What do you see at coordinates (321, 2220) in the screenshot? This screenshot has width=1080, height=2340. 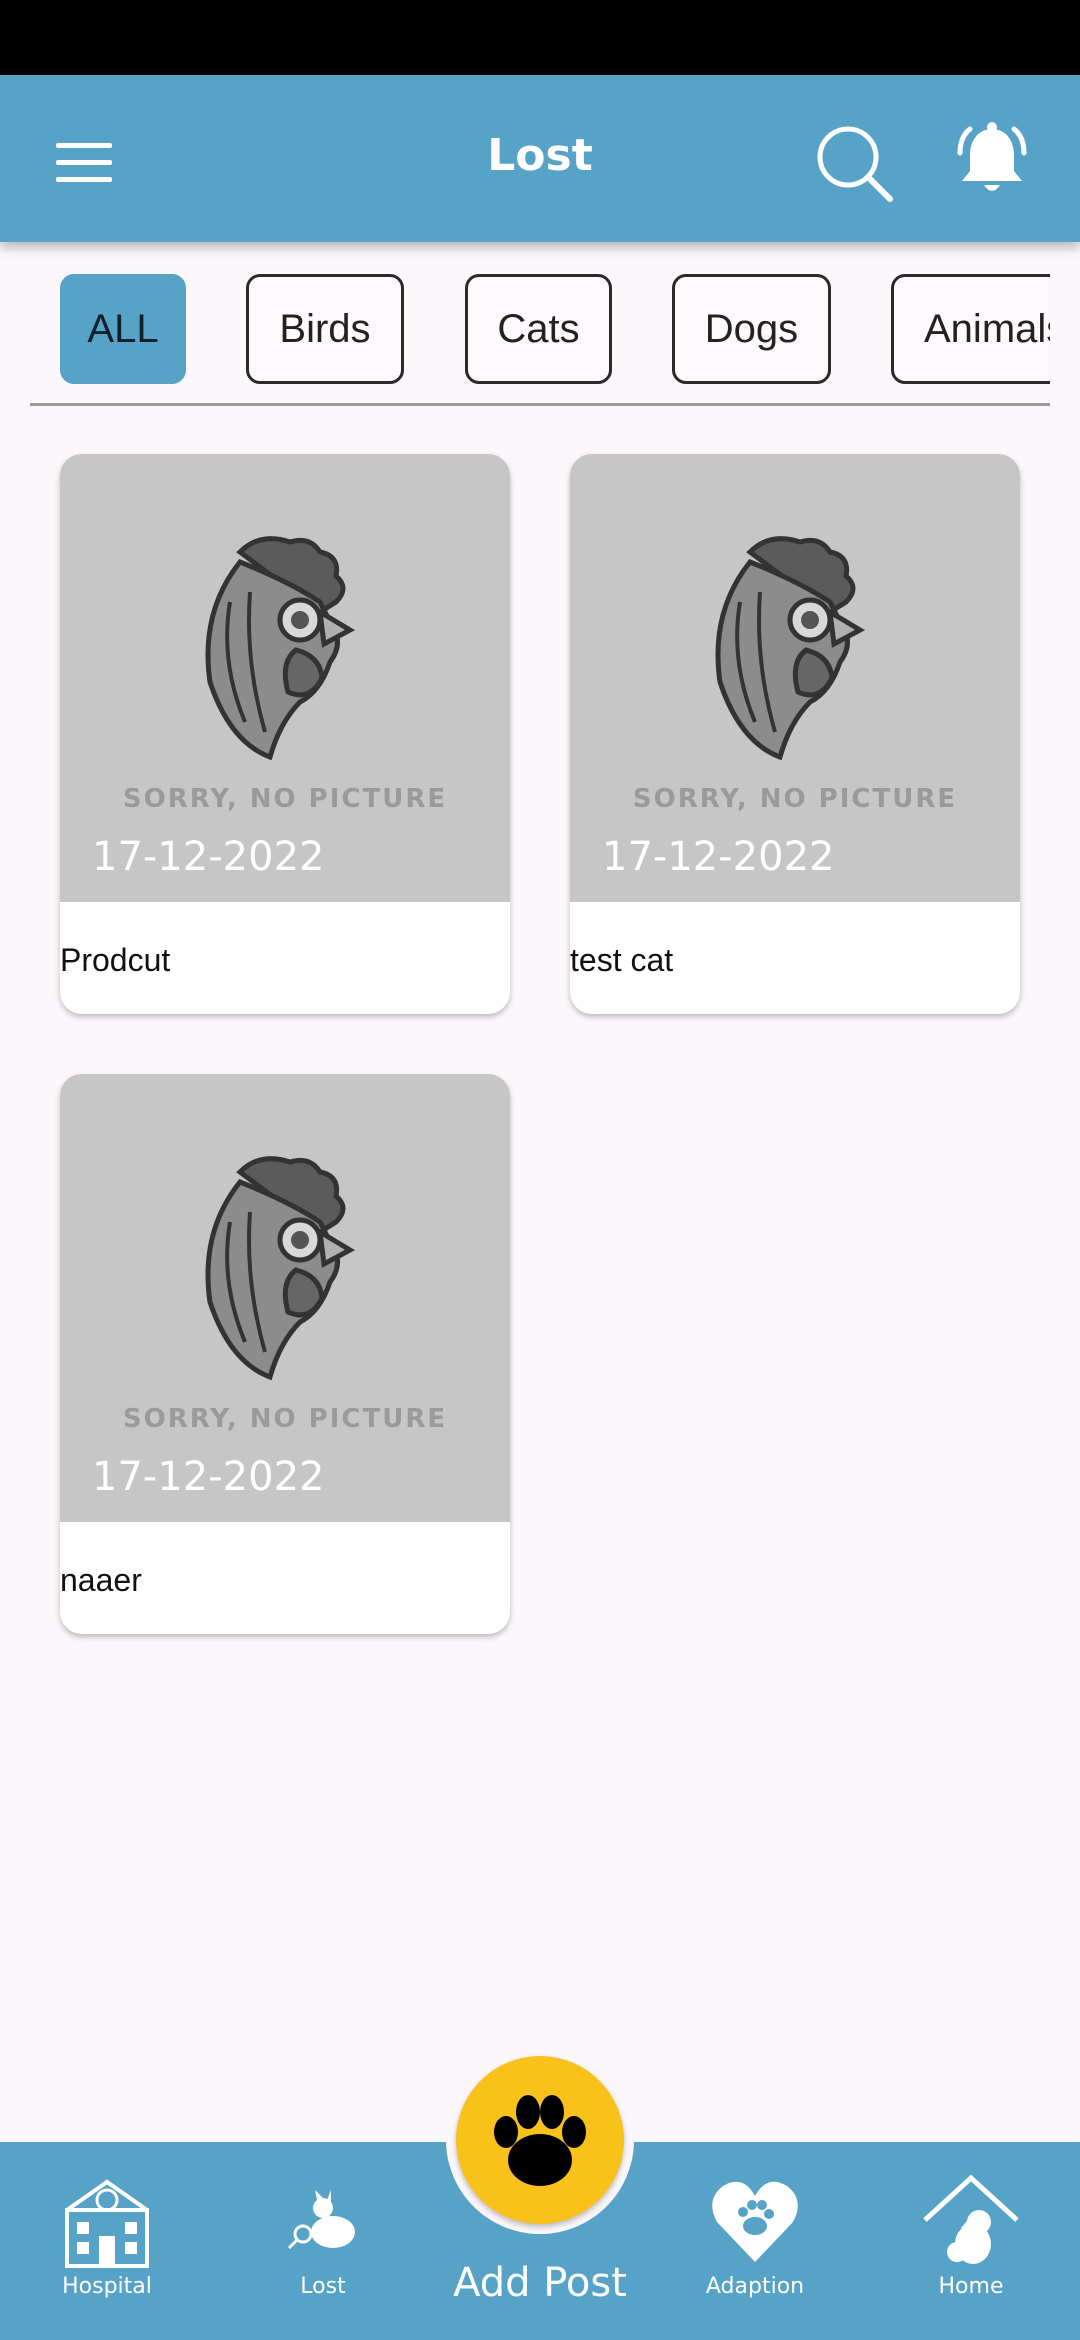 I see `lost-pet-icon` at bounding box center [321, 2220].